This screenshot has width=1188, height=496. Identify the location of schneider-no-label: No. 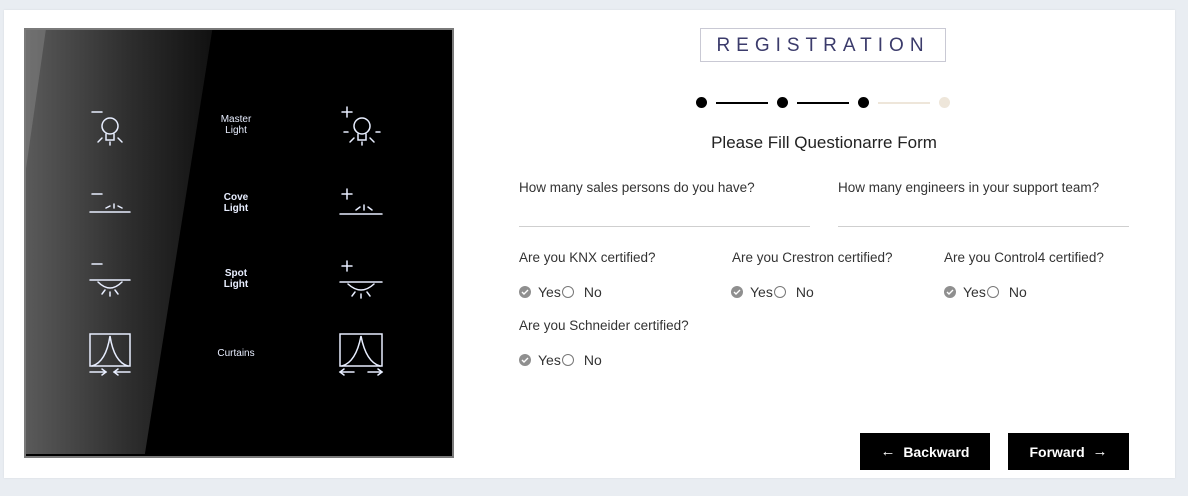
(593, 360).